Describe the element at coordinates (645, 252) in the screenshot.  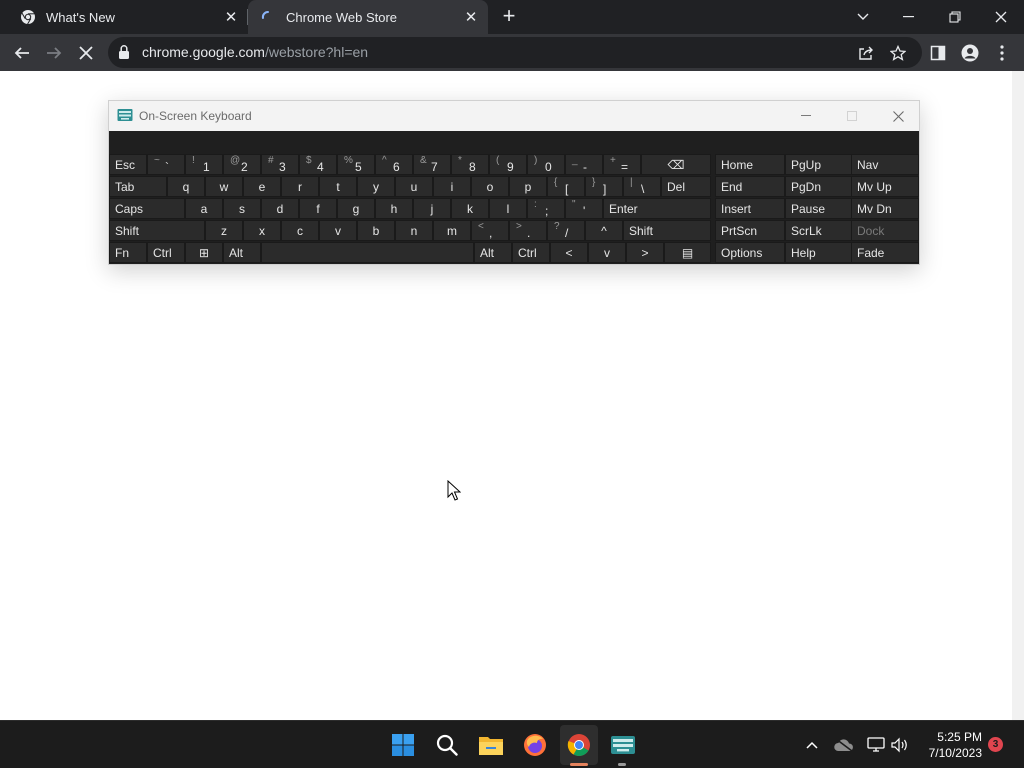
I see `key-arrow-right: >` at that location.